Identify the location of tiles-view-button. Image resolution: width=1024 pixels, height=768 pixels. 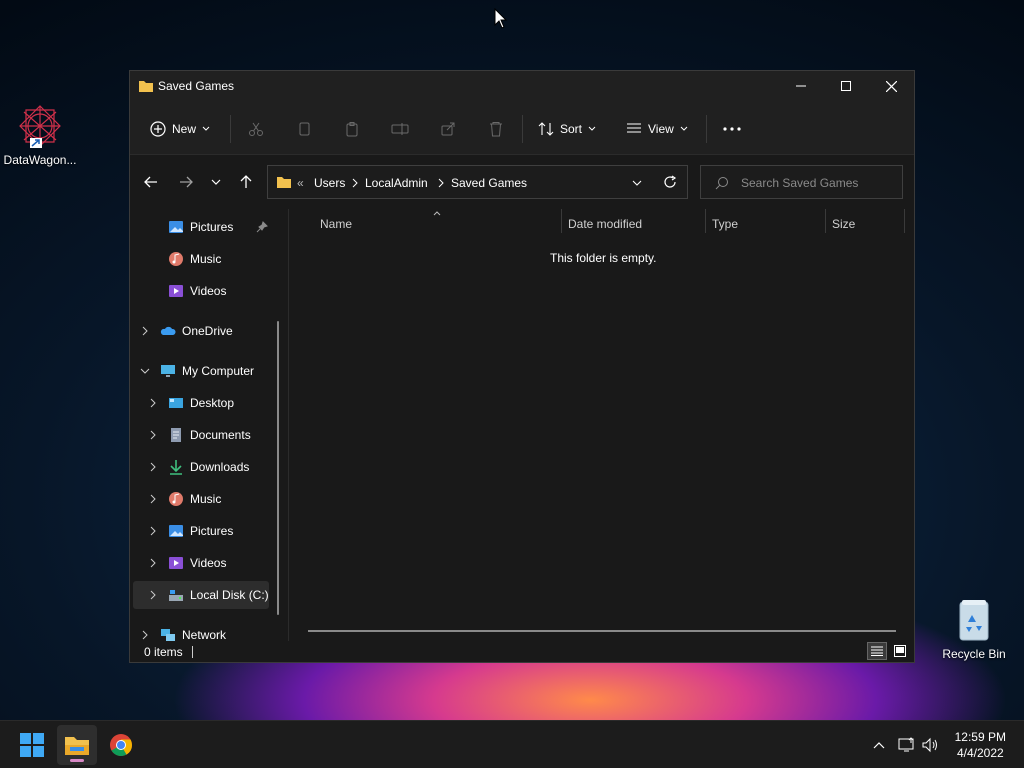
(900, 651).